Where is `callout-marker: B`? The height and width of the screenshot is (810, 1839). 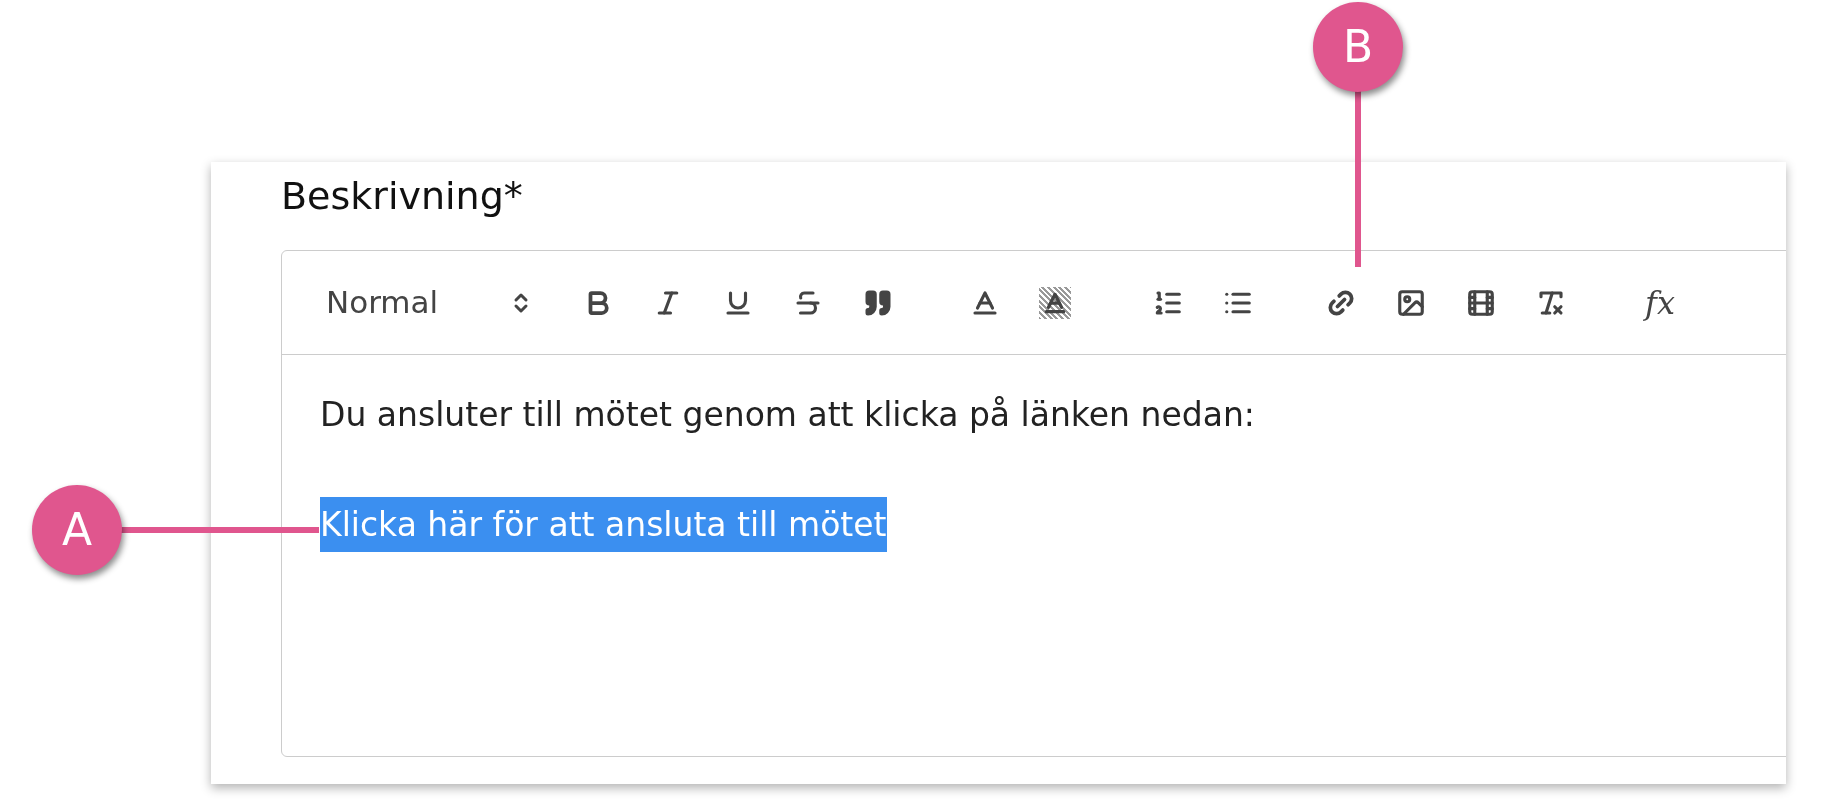 callout-marker: B is located at coordinates (1358, 47).